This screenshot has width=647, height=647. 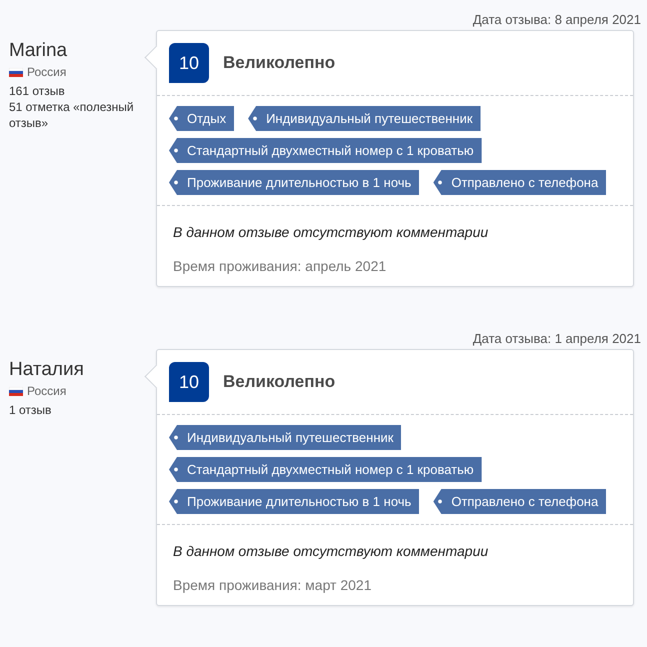 I want to click on review-date: Дата отзыва: 8 апреля 2021, so click(x=556, y=20).